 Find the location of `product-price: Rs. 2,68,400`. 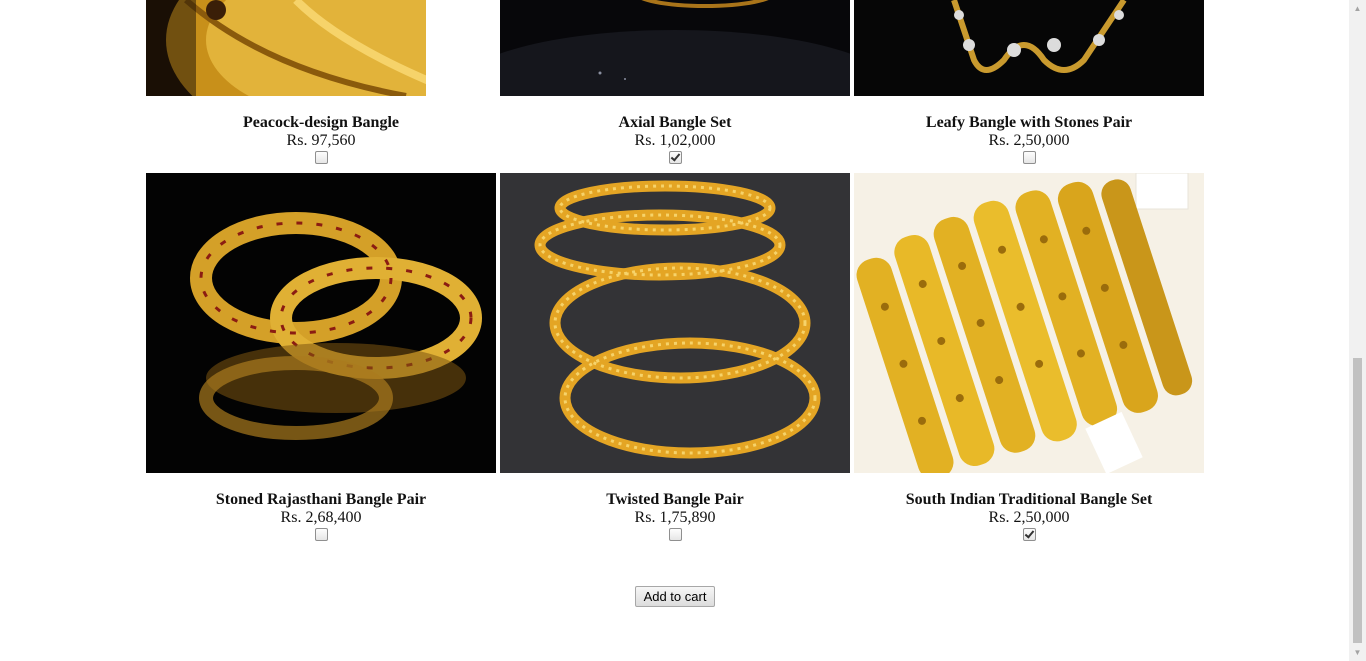

product-price: Rs. 2,68,400 is located at coordinates (321, 517).